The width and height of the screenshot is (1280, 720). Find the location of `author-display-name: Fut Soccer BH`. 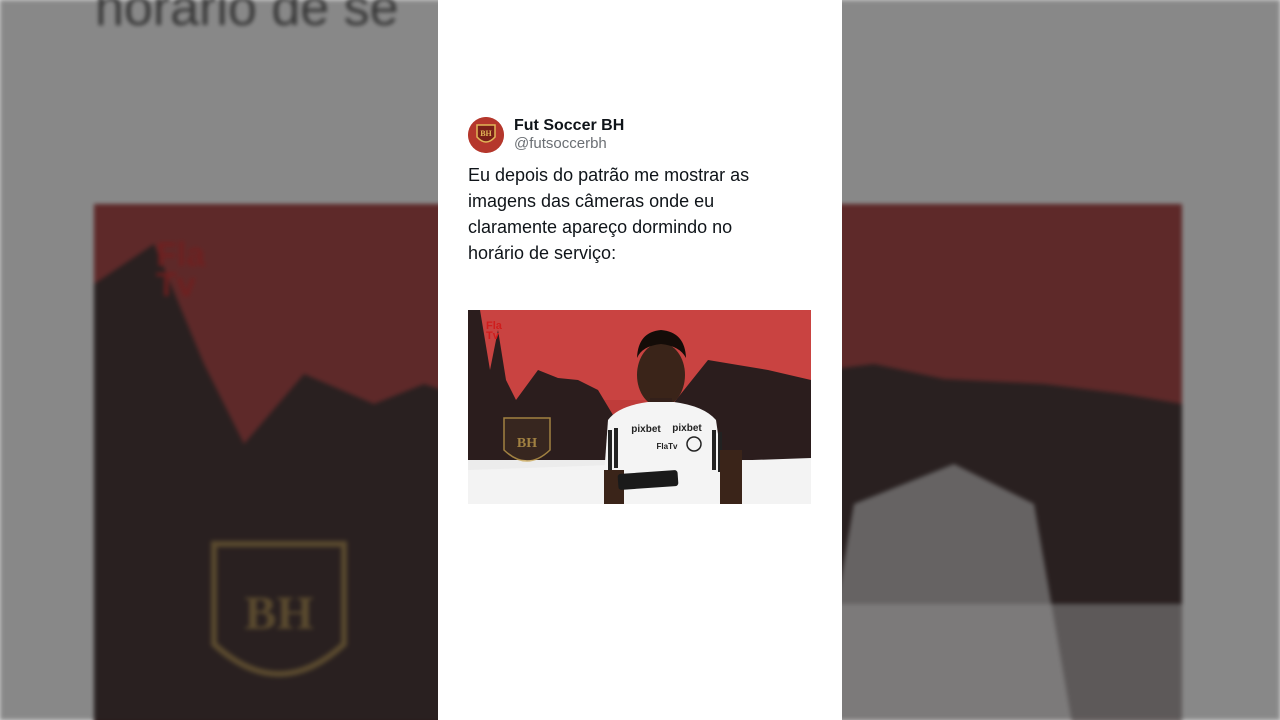

author-display-name: Fut Soccer BH is located at coordinates (569, 125).